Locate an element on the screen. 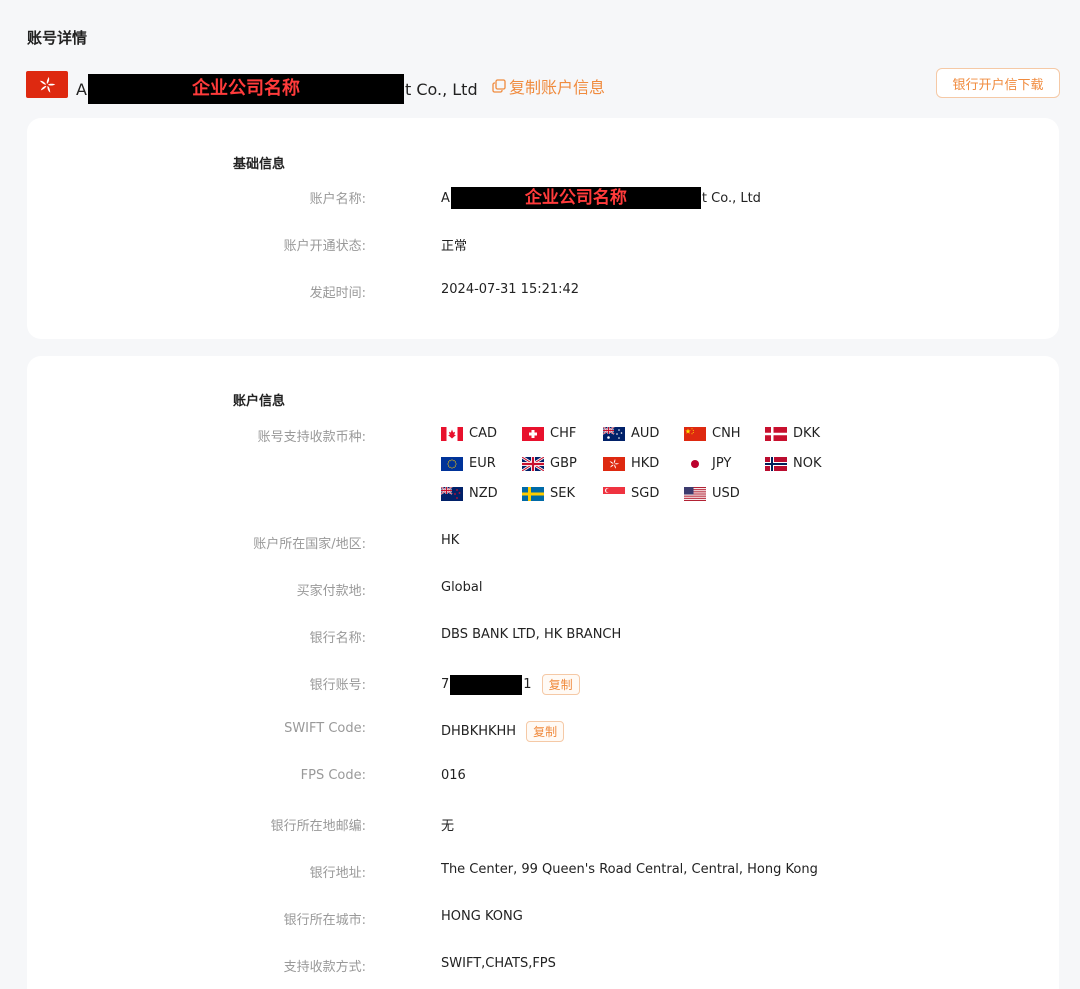  payment-methods-row: 支持收款方式: SWIFT,CHATS,FPS is located at coordinates (543, 966).